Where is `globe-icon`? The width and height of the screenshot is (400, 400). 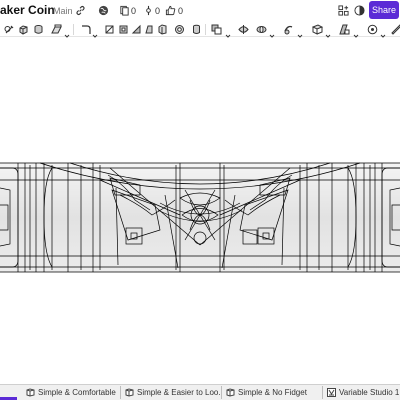 globe-icon is located at coordinates (103, 10).